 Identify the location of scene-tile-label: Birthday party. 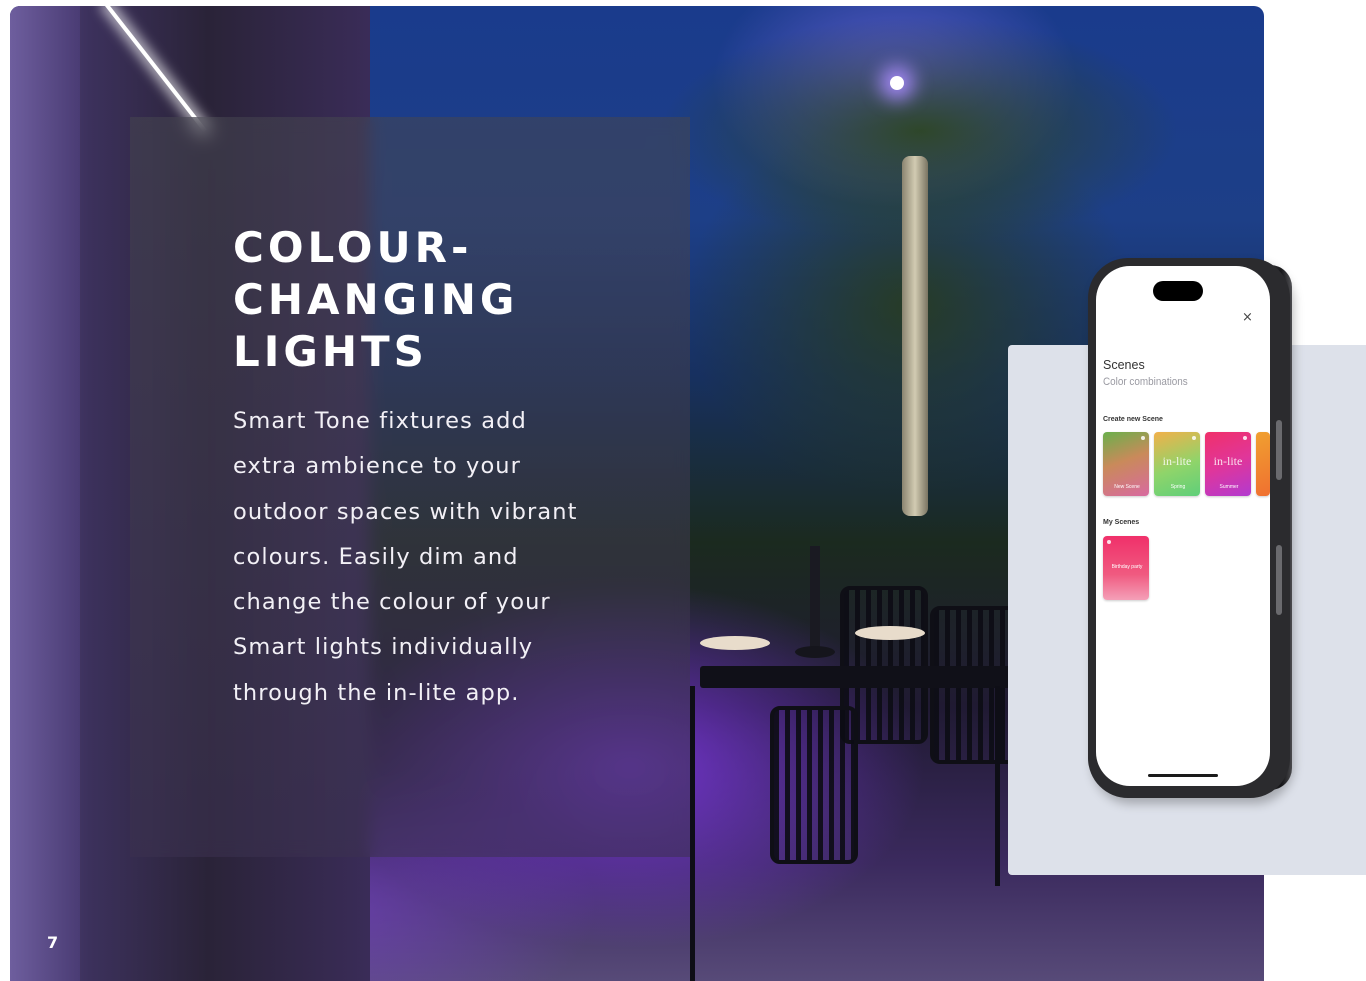
(1127, 567).